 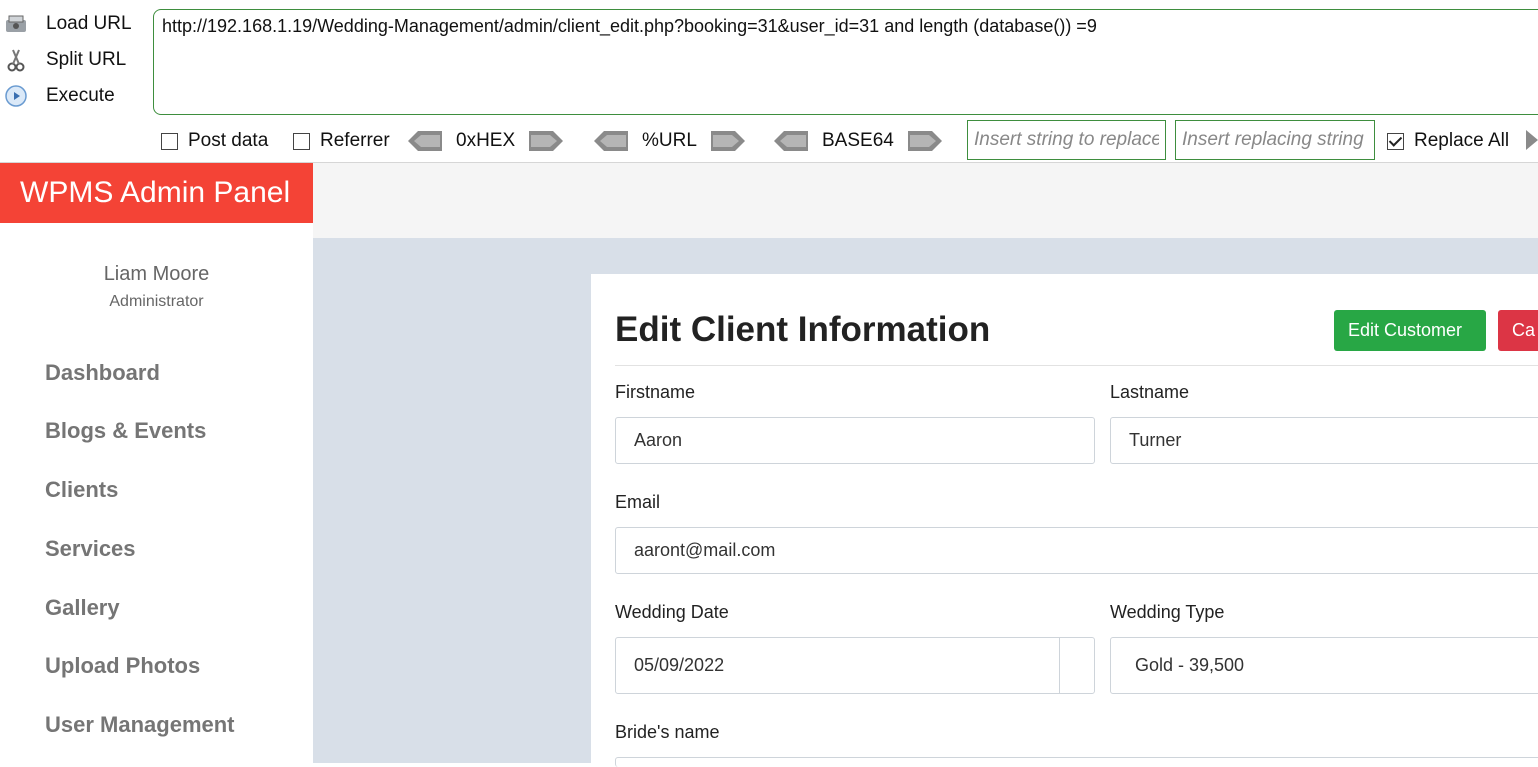 I want to click on execute-button: Execute, so click(x=59, y=96).